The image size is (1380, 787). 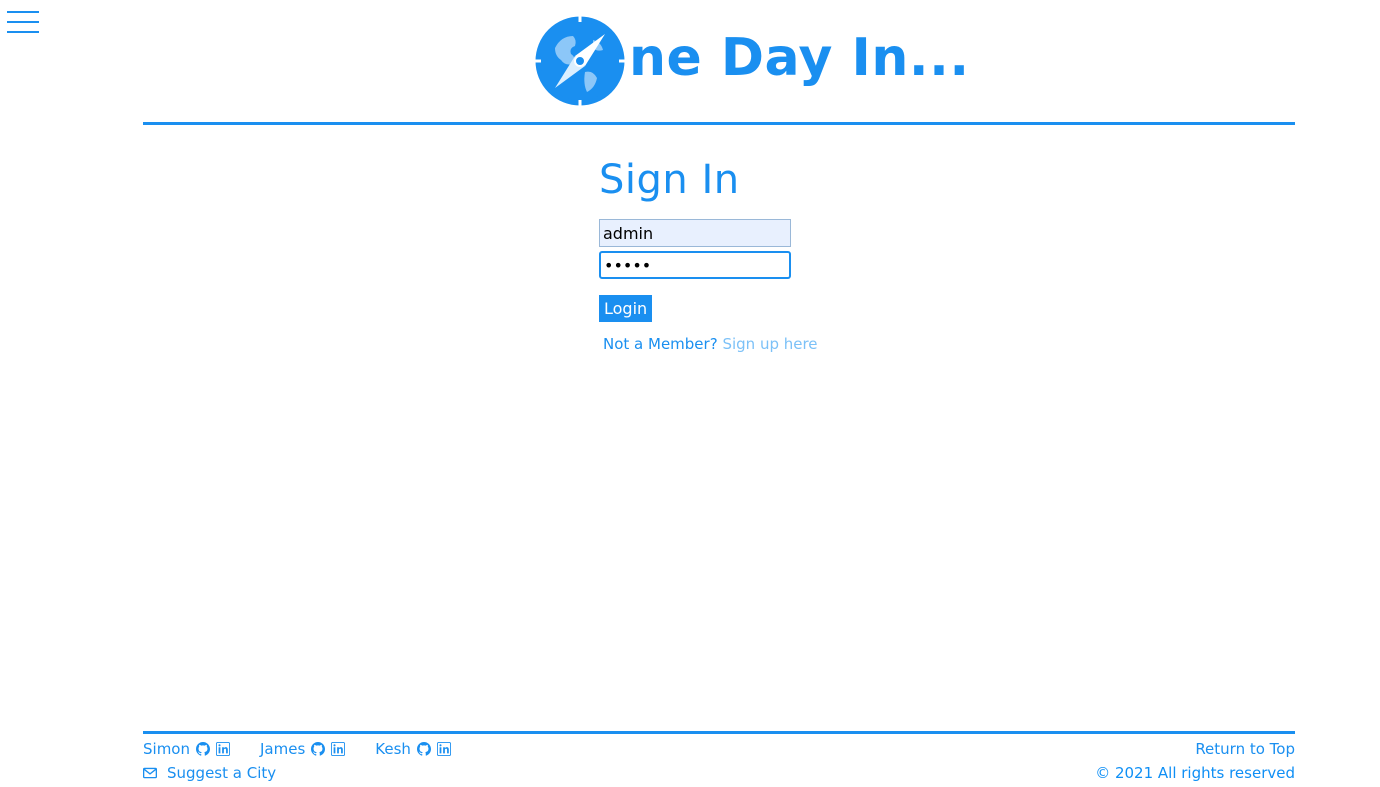 What do you see at coordinates (695, 233) in the screenshot?
I see `username-input` at bounding box center [695, 233].